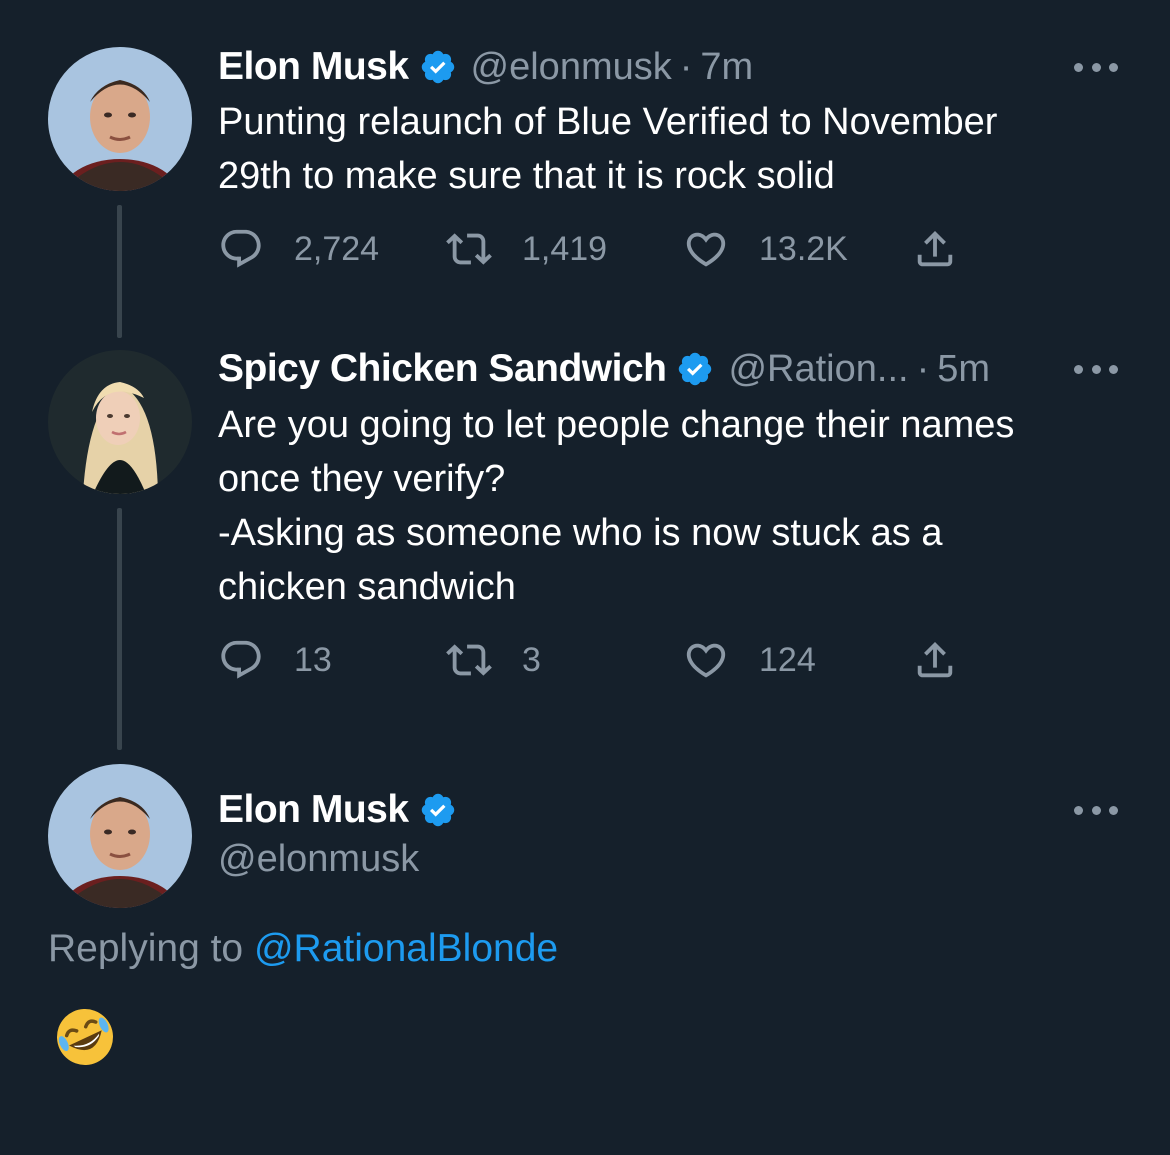 This screenshot has height=1155, width=1170. What do you see at coordinates (146, 948) in the screenshot?
I see `replying-prefix: Replying to` at bounding box center [146, 948].